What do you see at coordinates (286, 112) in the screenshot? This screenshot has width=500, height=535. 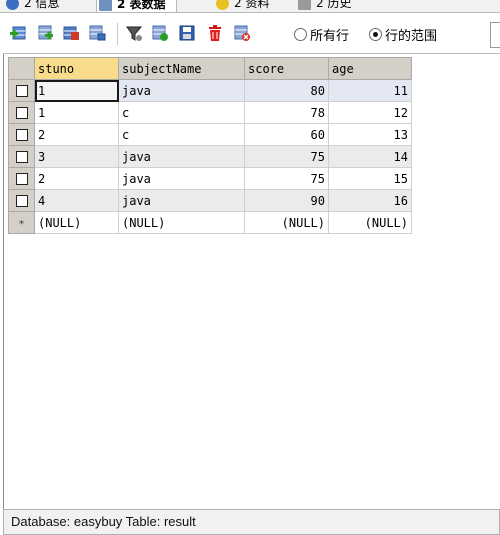 I see `cell-score: 78` at bounding box center [286, 112].